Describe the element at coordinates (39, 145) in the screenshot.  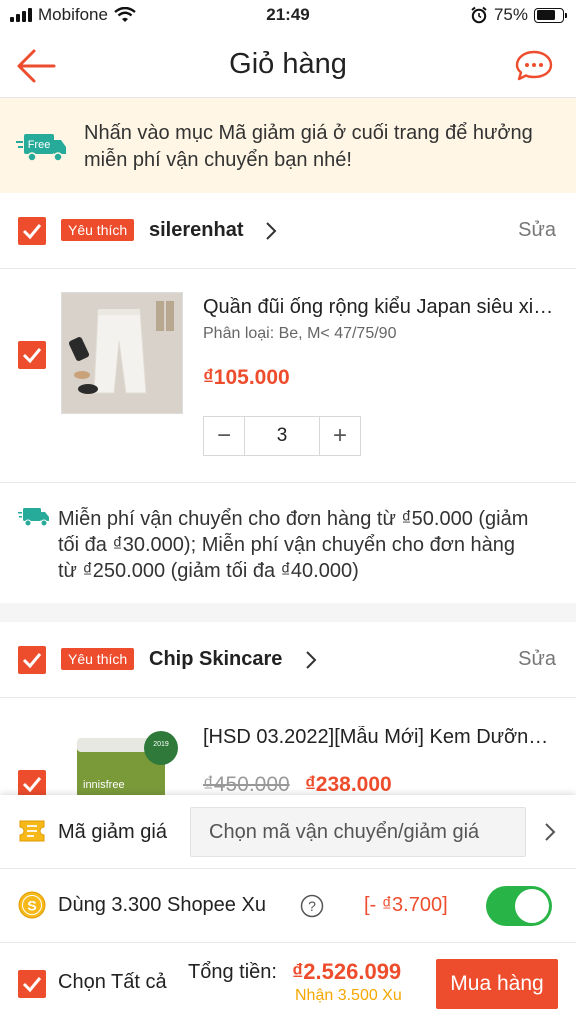
I see `svg-text: Free` at that location.